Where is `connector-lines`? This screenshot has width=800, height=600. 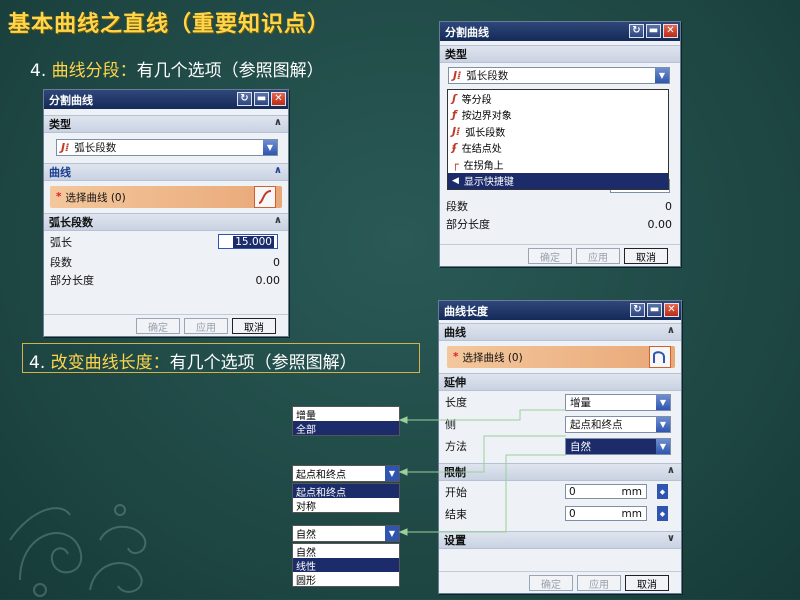
connector-lines is located at coordinates (482, 472).